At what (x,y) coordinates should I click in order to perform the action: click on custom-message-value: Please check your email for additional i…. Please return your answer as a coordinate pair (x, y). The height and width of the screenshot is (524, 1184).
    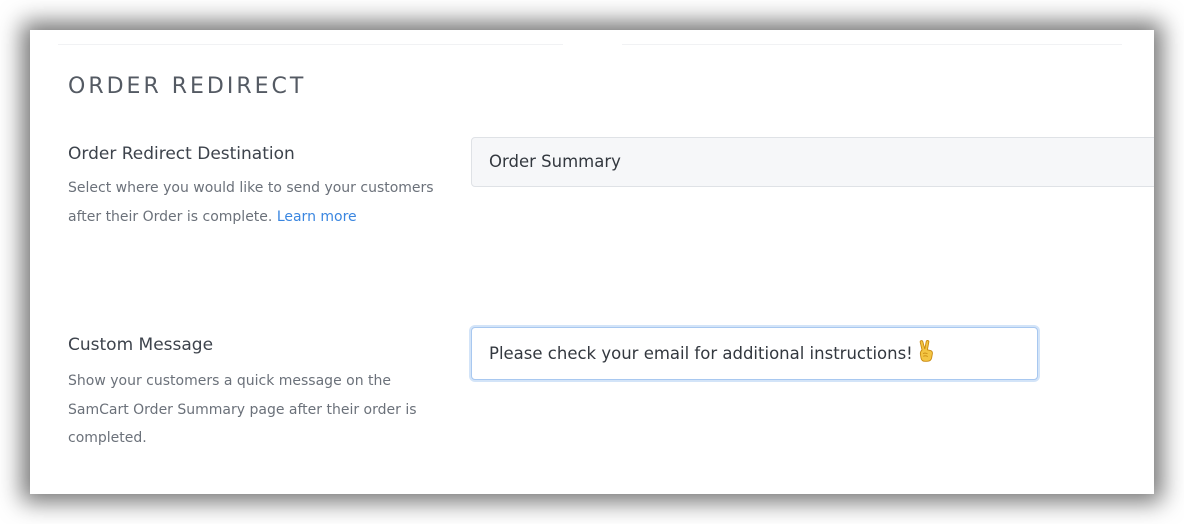
    Looking at the image, I should click on (701, 353).